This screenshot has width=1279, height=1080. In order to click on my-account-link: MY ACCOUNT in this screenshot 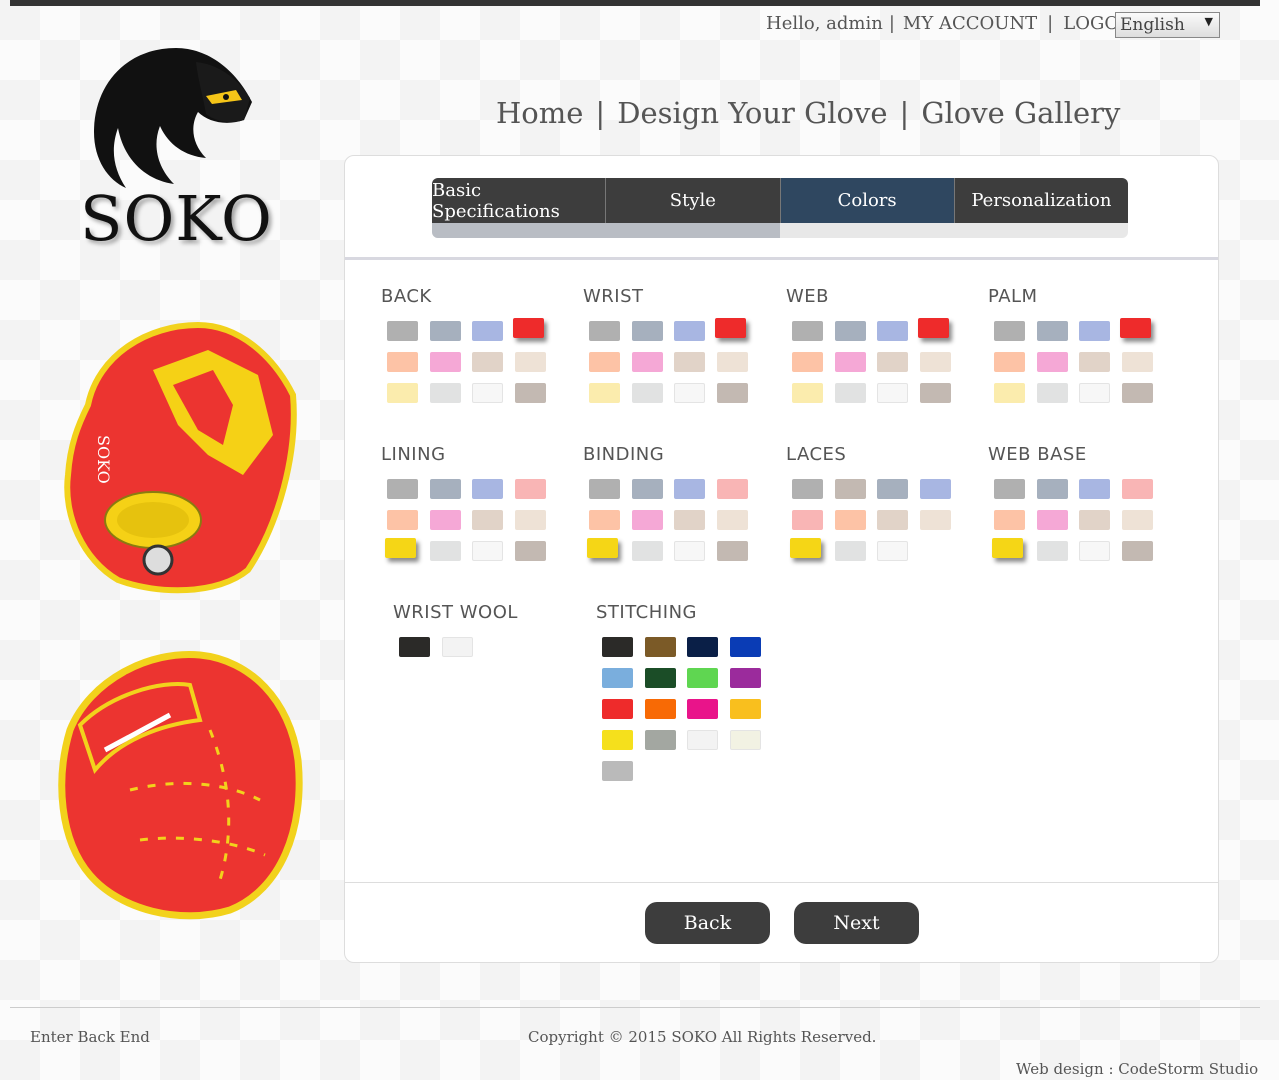, I will do `click(970, 23)`.